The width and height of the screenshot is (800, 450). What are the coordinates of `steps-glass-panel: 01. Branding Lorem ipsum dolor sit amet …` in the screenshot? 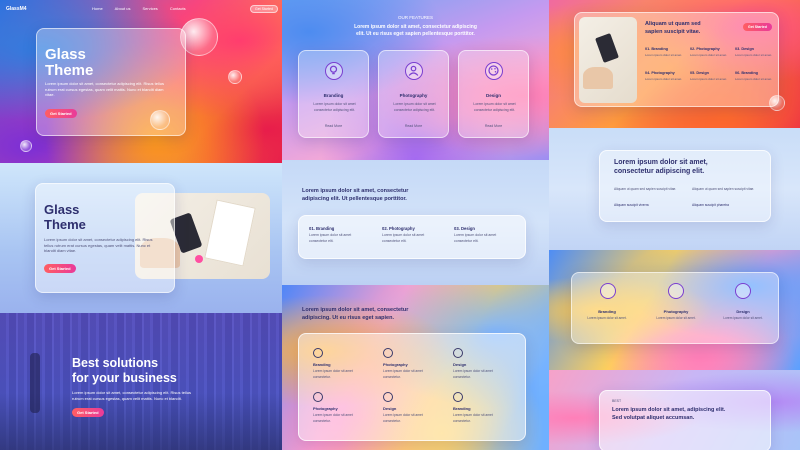 It's located at (412, 237).